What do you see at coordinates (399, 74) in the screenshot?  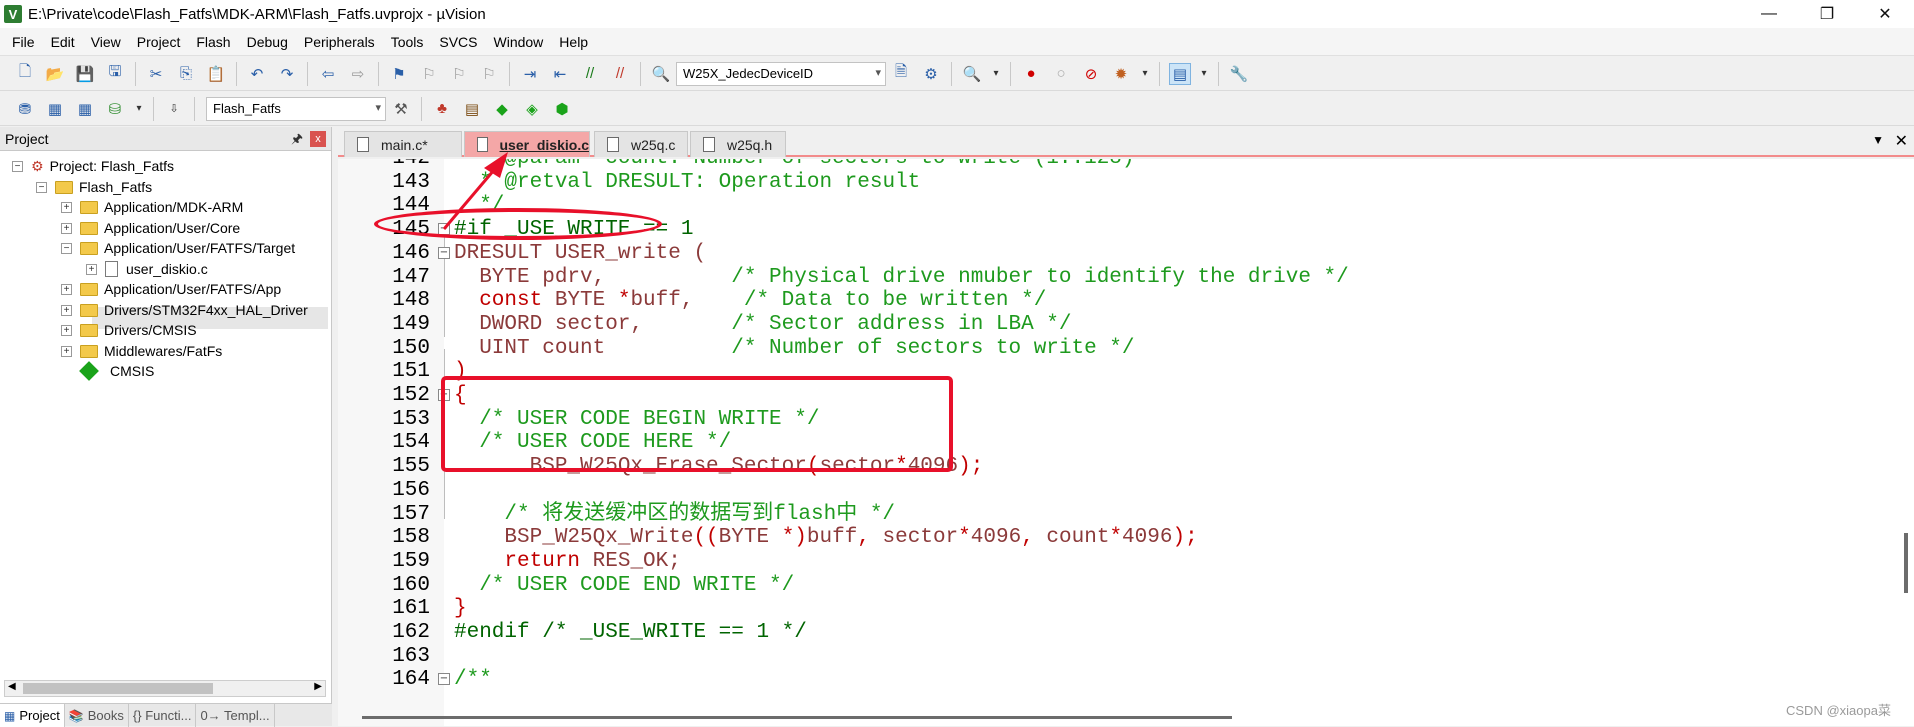 I see `bookmark-icon: ⚑` at bounding box center [399, 74].